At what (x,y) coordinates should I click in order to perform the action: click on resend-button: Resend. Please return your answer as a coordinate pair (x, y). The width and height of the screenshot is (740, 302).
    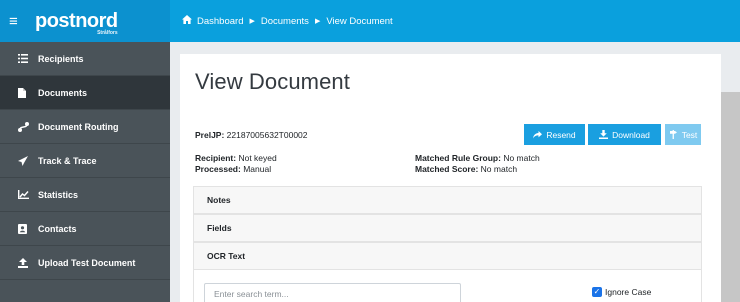
    Looking at the image, I should click on (554, 134).